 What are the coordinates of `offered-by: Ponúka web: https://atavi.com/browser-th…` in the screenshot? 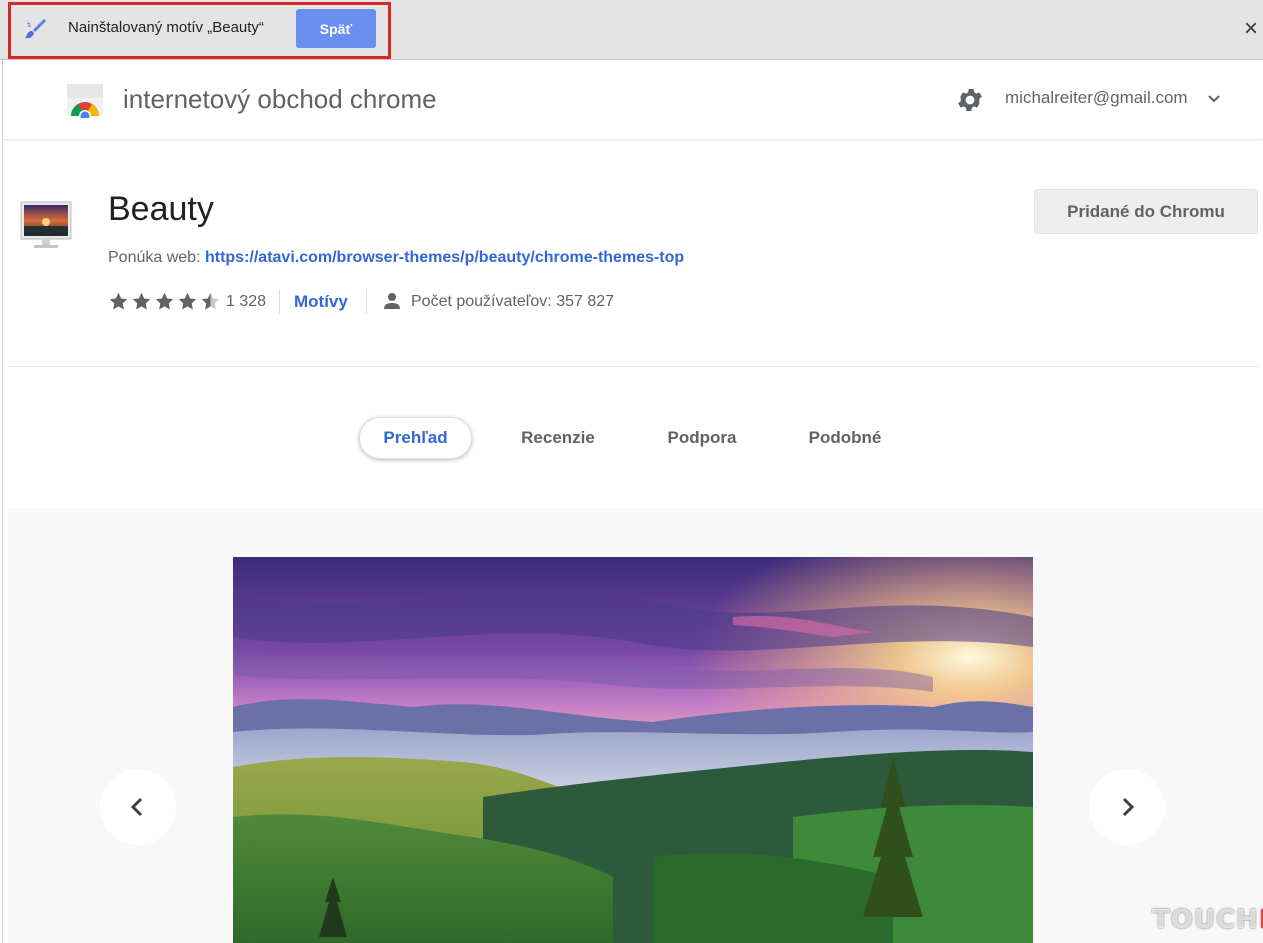 It's located at (396, 258).